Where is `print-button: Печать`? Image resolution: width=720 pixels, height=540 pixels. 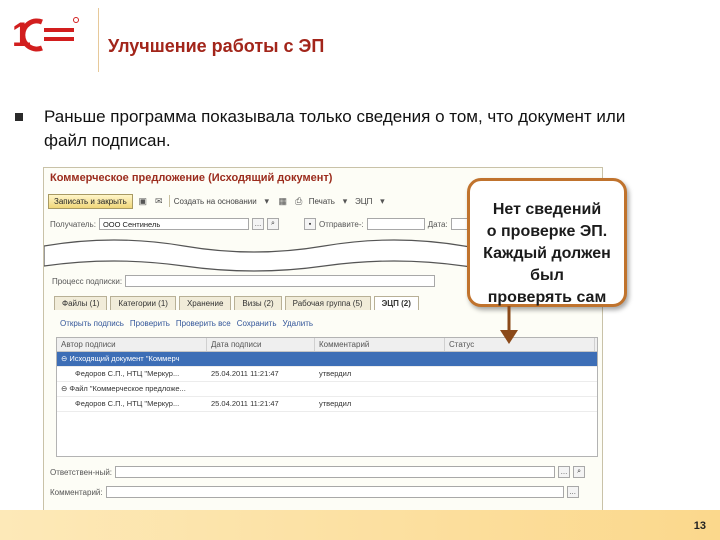
print-button: Печать is located at coordinates (322, 201).